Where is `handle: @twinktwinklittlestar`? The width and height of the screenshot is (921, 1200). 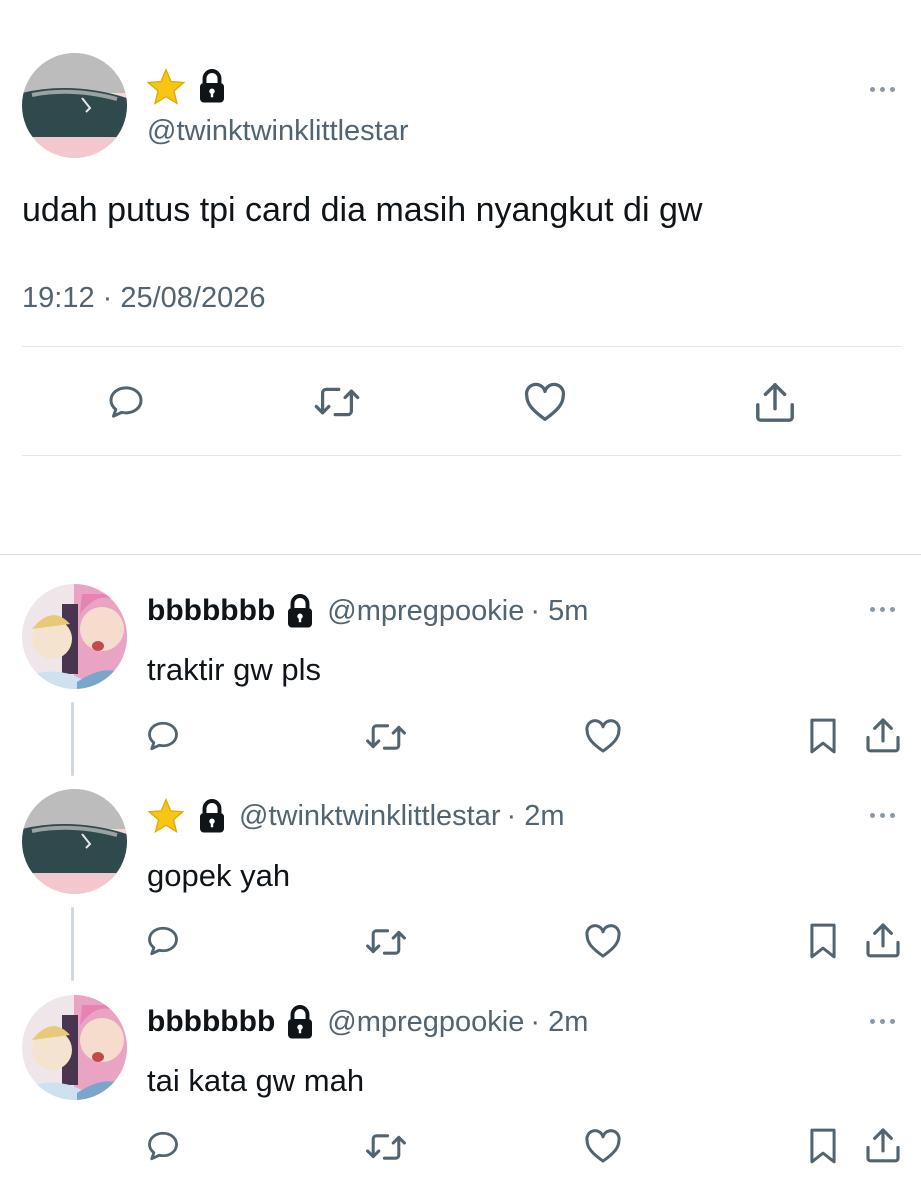
handle: @twinktwinklittlestar is located at coordinates (370, 816).